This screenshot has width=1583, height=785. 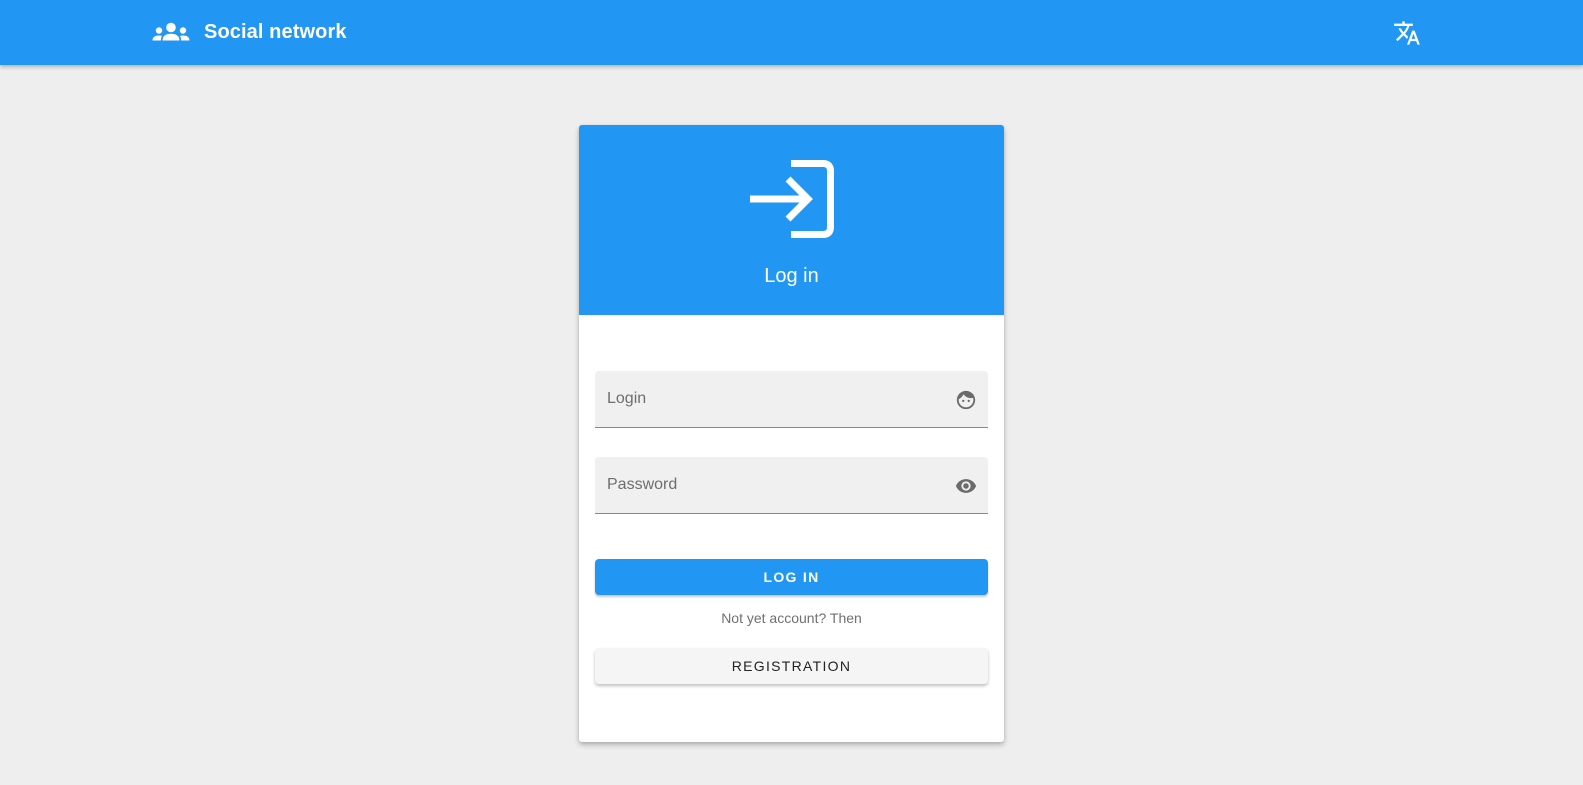 What do you see at coordinates (966, 486) in the screenshot?
I see `eye-icon` at bounding box center [966, 486].